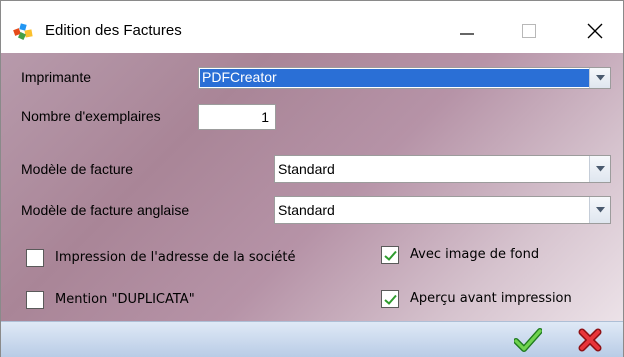  I want to click on preview-label: Aperçu avant impression, so click(491, 298).